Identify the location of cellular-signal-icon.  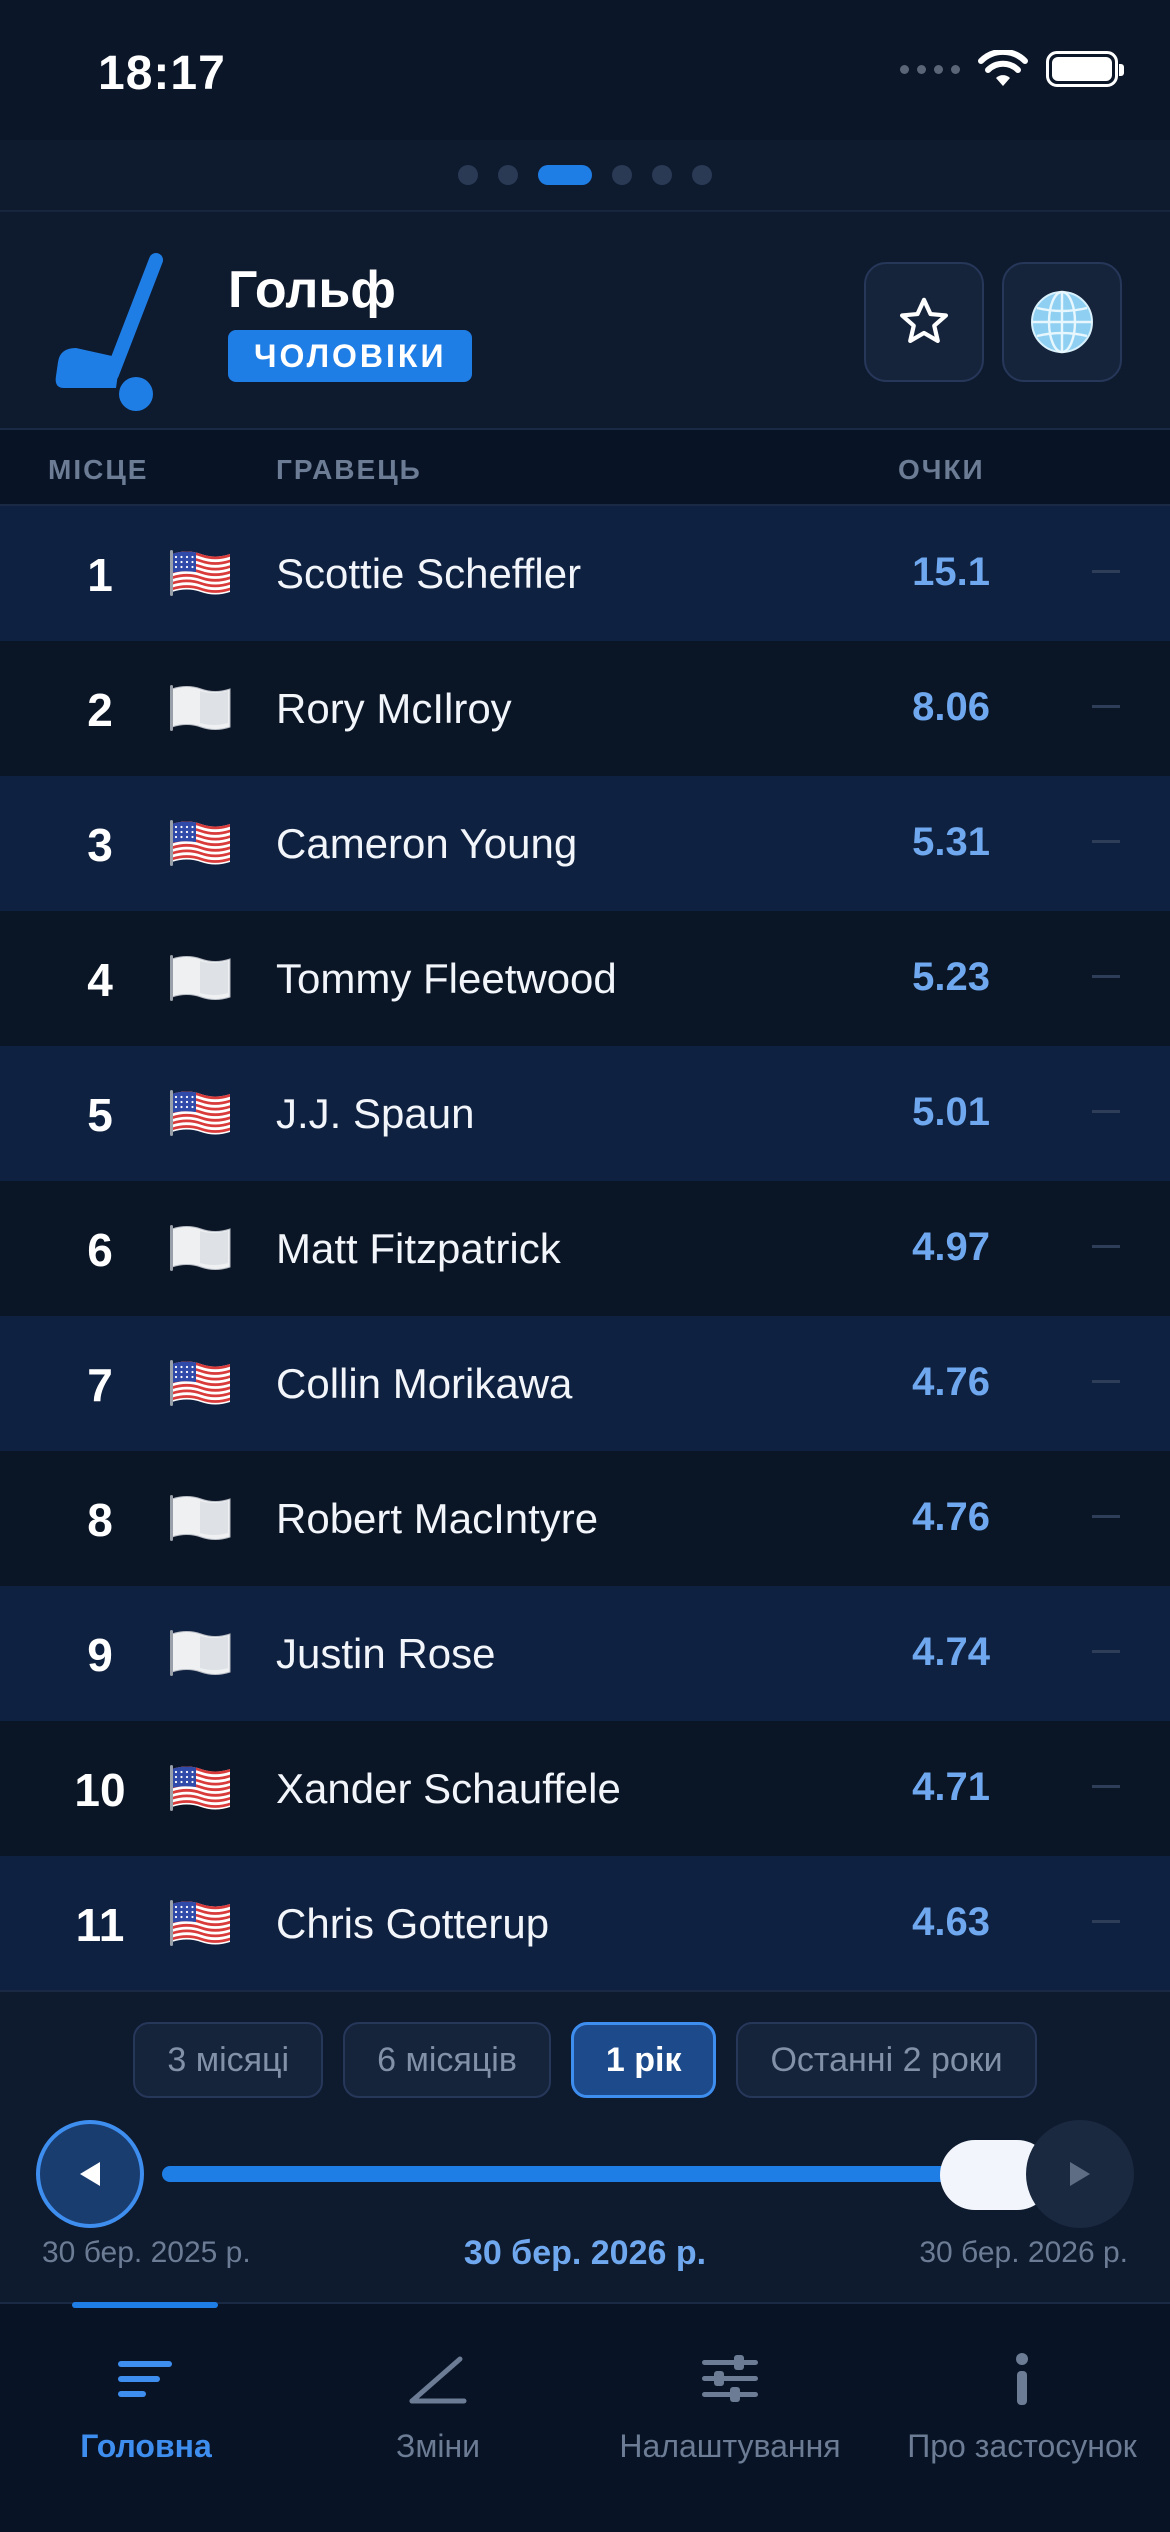
(930, 69).